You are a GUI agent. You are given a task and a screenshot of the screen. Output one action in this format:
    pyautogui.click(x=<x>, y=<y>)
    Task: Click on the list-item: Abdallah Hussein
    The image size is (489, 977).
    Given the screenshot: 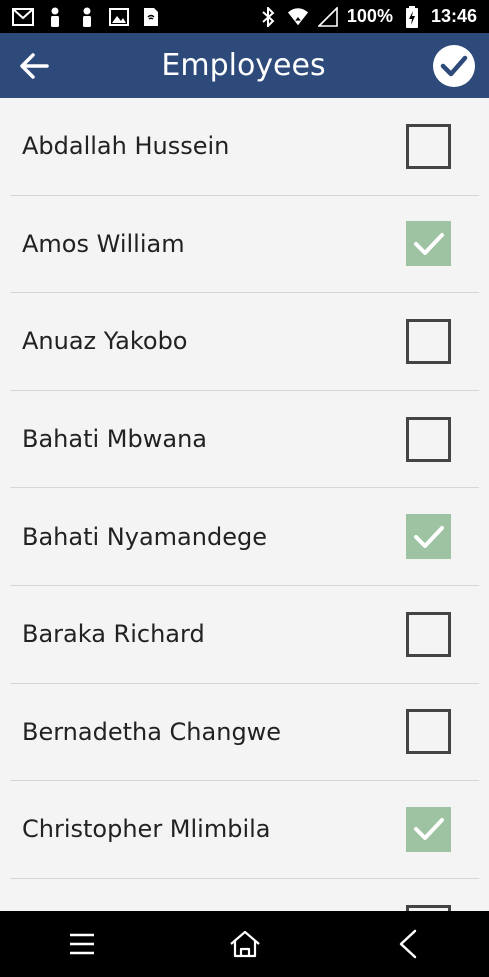 What is the action you would take?
    pyautogui.click(x=244, y=147)
    